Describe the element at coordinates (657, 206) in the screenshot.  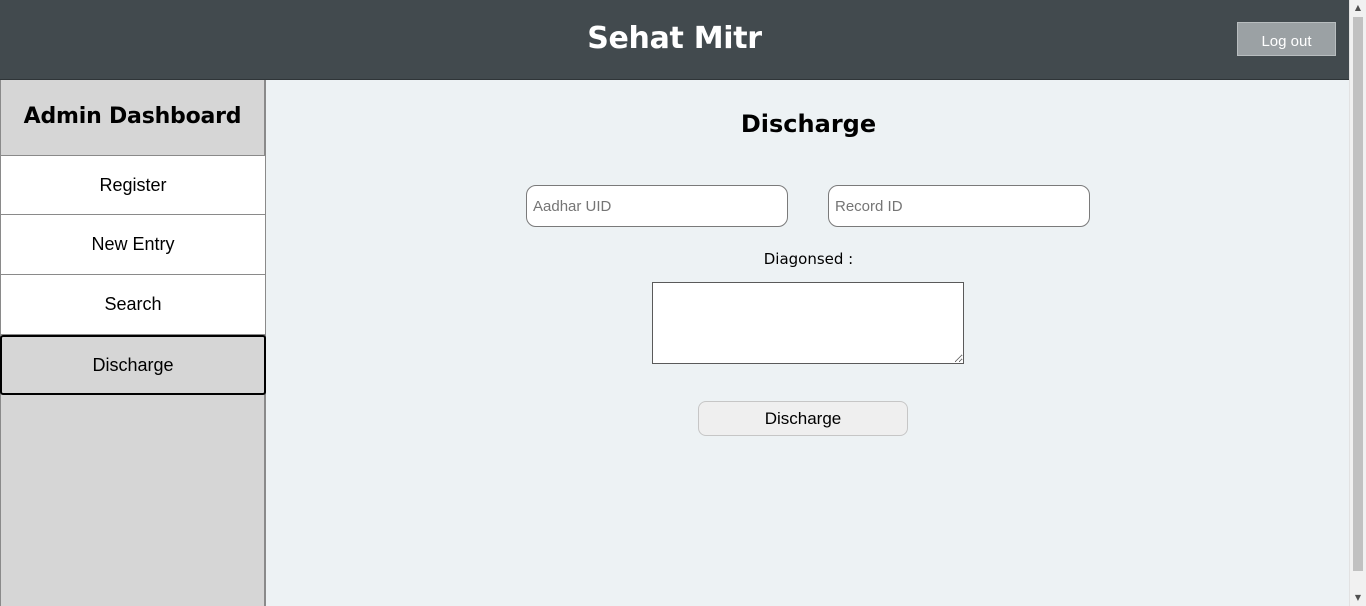
I see `aadhar-uid-input` at that location.